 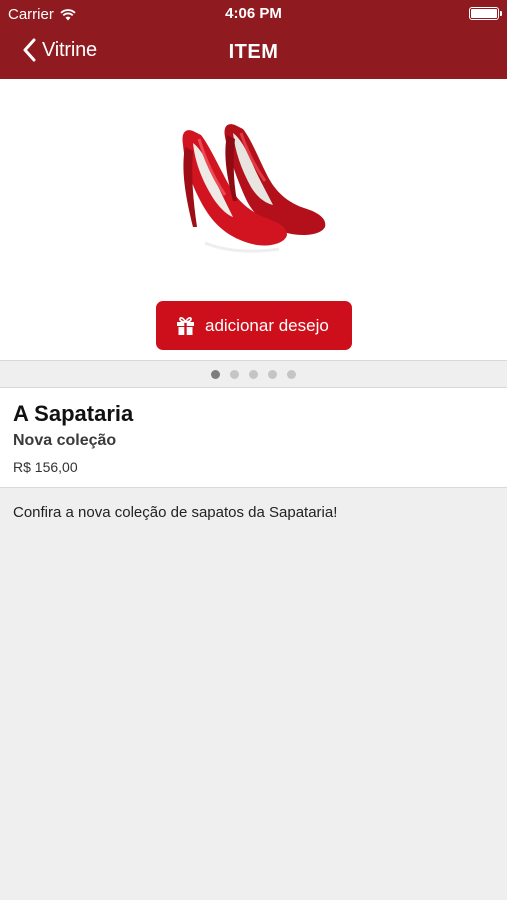 I want to click on status-bar: Carrier 4:06 PM, so click(x=253, y=14).